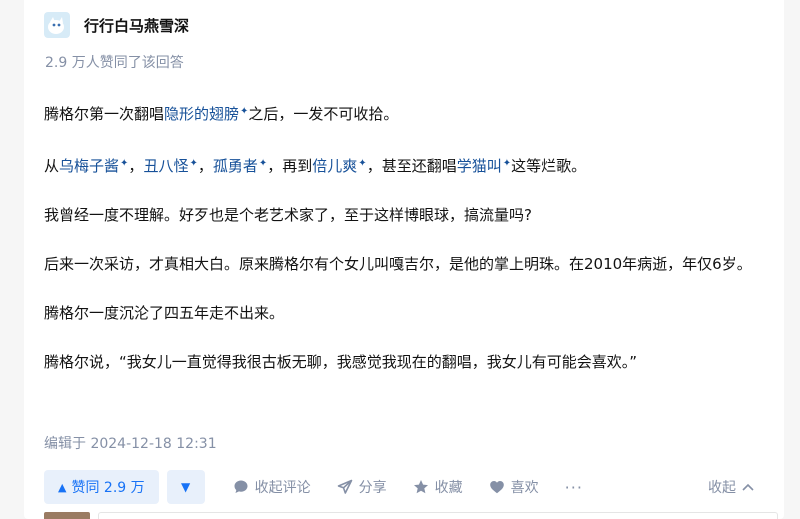 The image size is (800, 519). Describe the element at coordinates (241, 486) in the screenshot. I see `comment-icon` at that location.